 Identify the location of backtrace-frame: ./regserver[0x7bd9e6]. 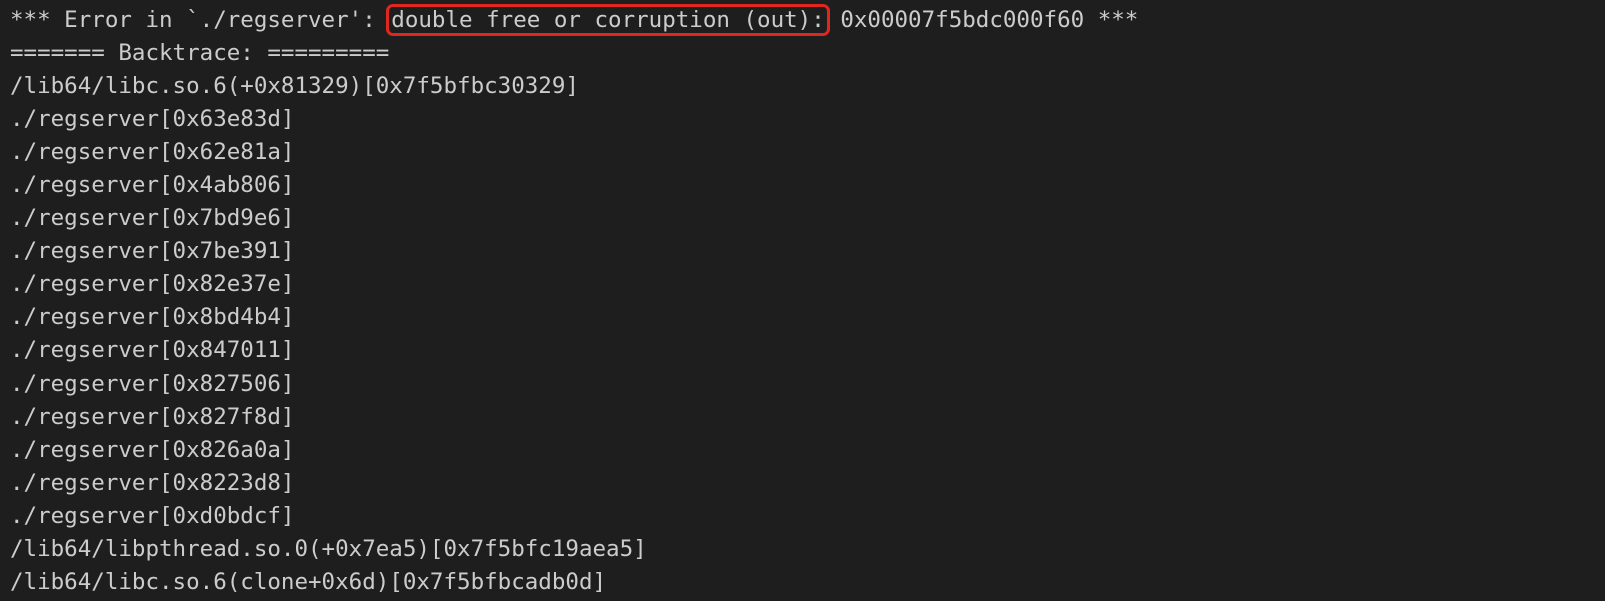
(152, 218).